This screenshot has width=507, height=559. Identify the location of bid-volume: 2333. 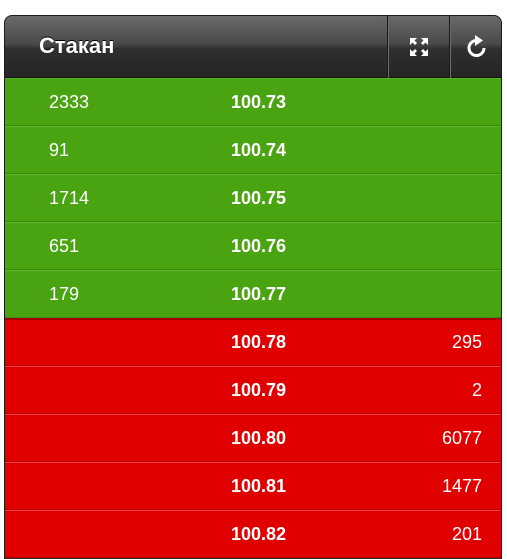
(69, 101).